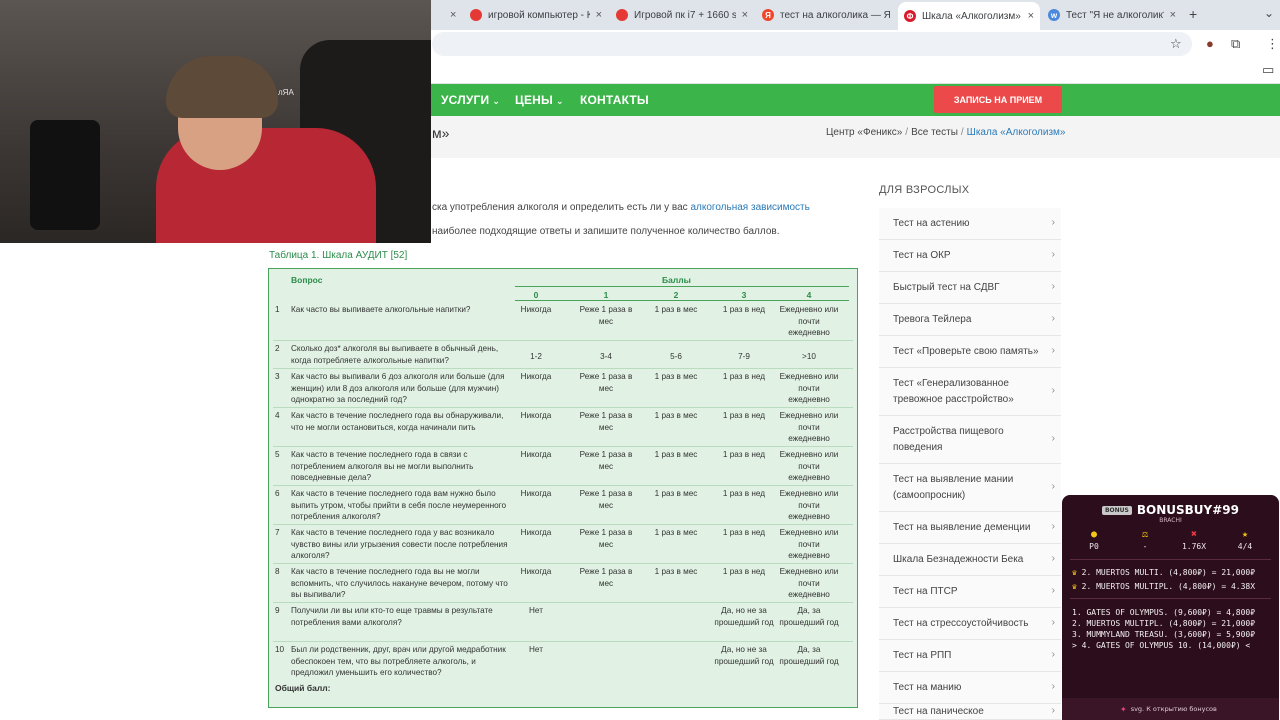 Image resolution: width=1280 pixels, height=720 pixels. I want to click on row-number: 7, so click(277, 532).